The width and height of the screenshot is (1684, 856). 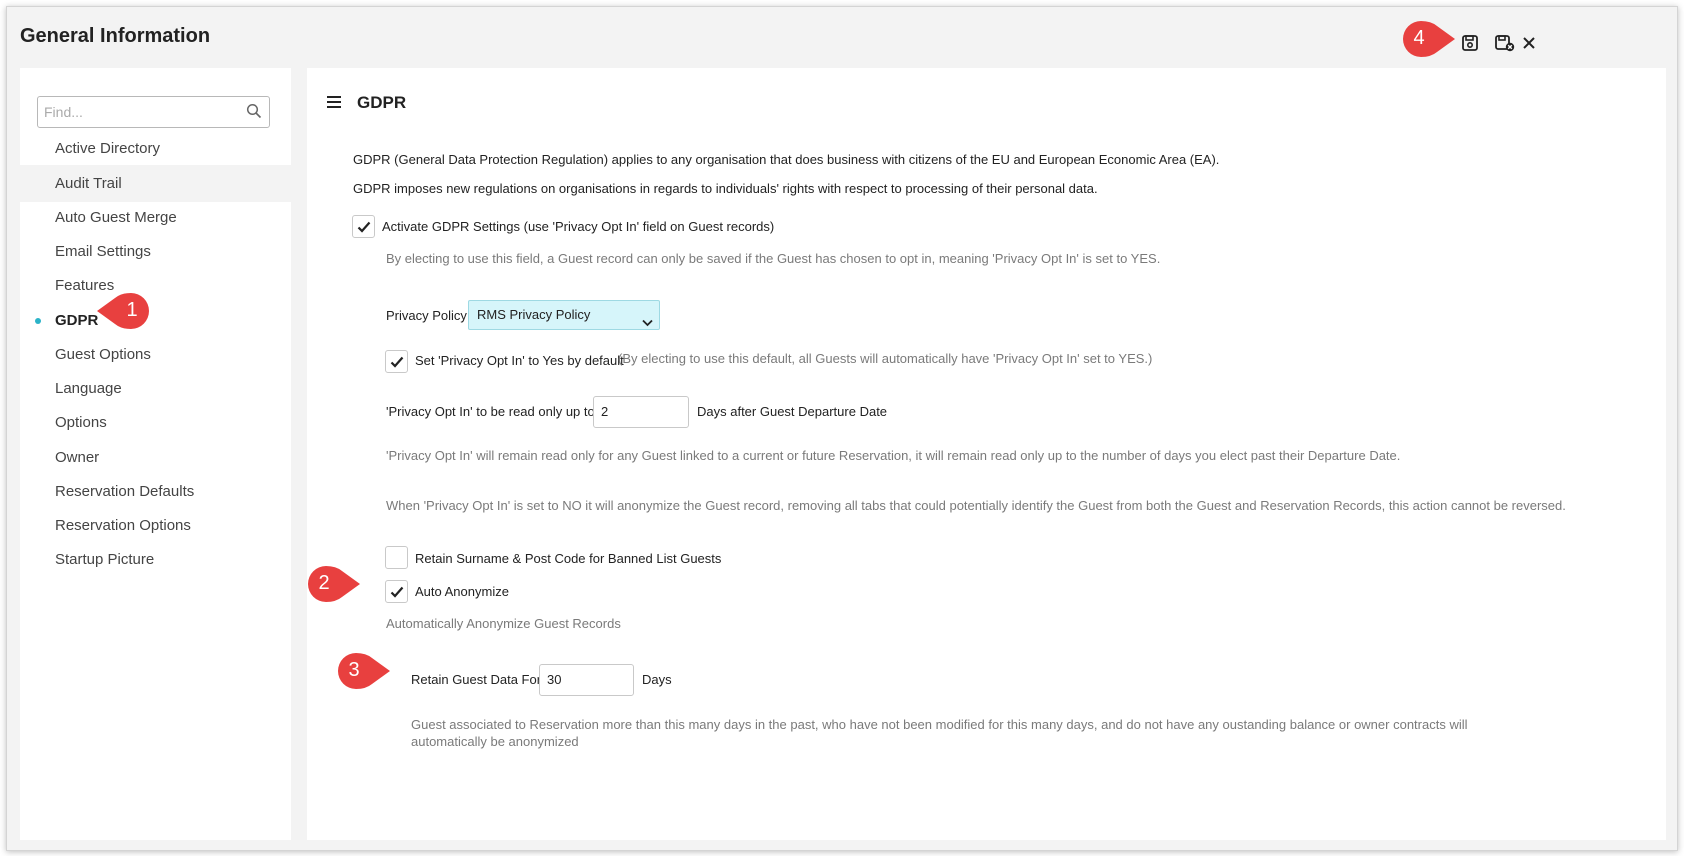 I want to click on auto-anonymize-description: Automatically Anonymize Guest Records, so click(x=503, y=623).